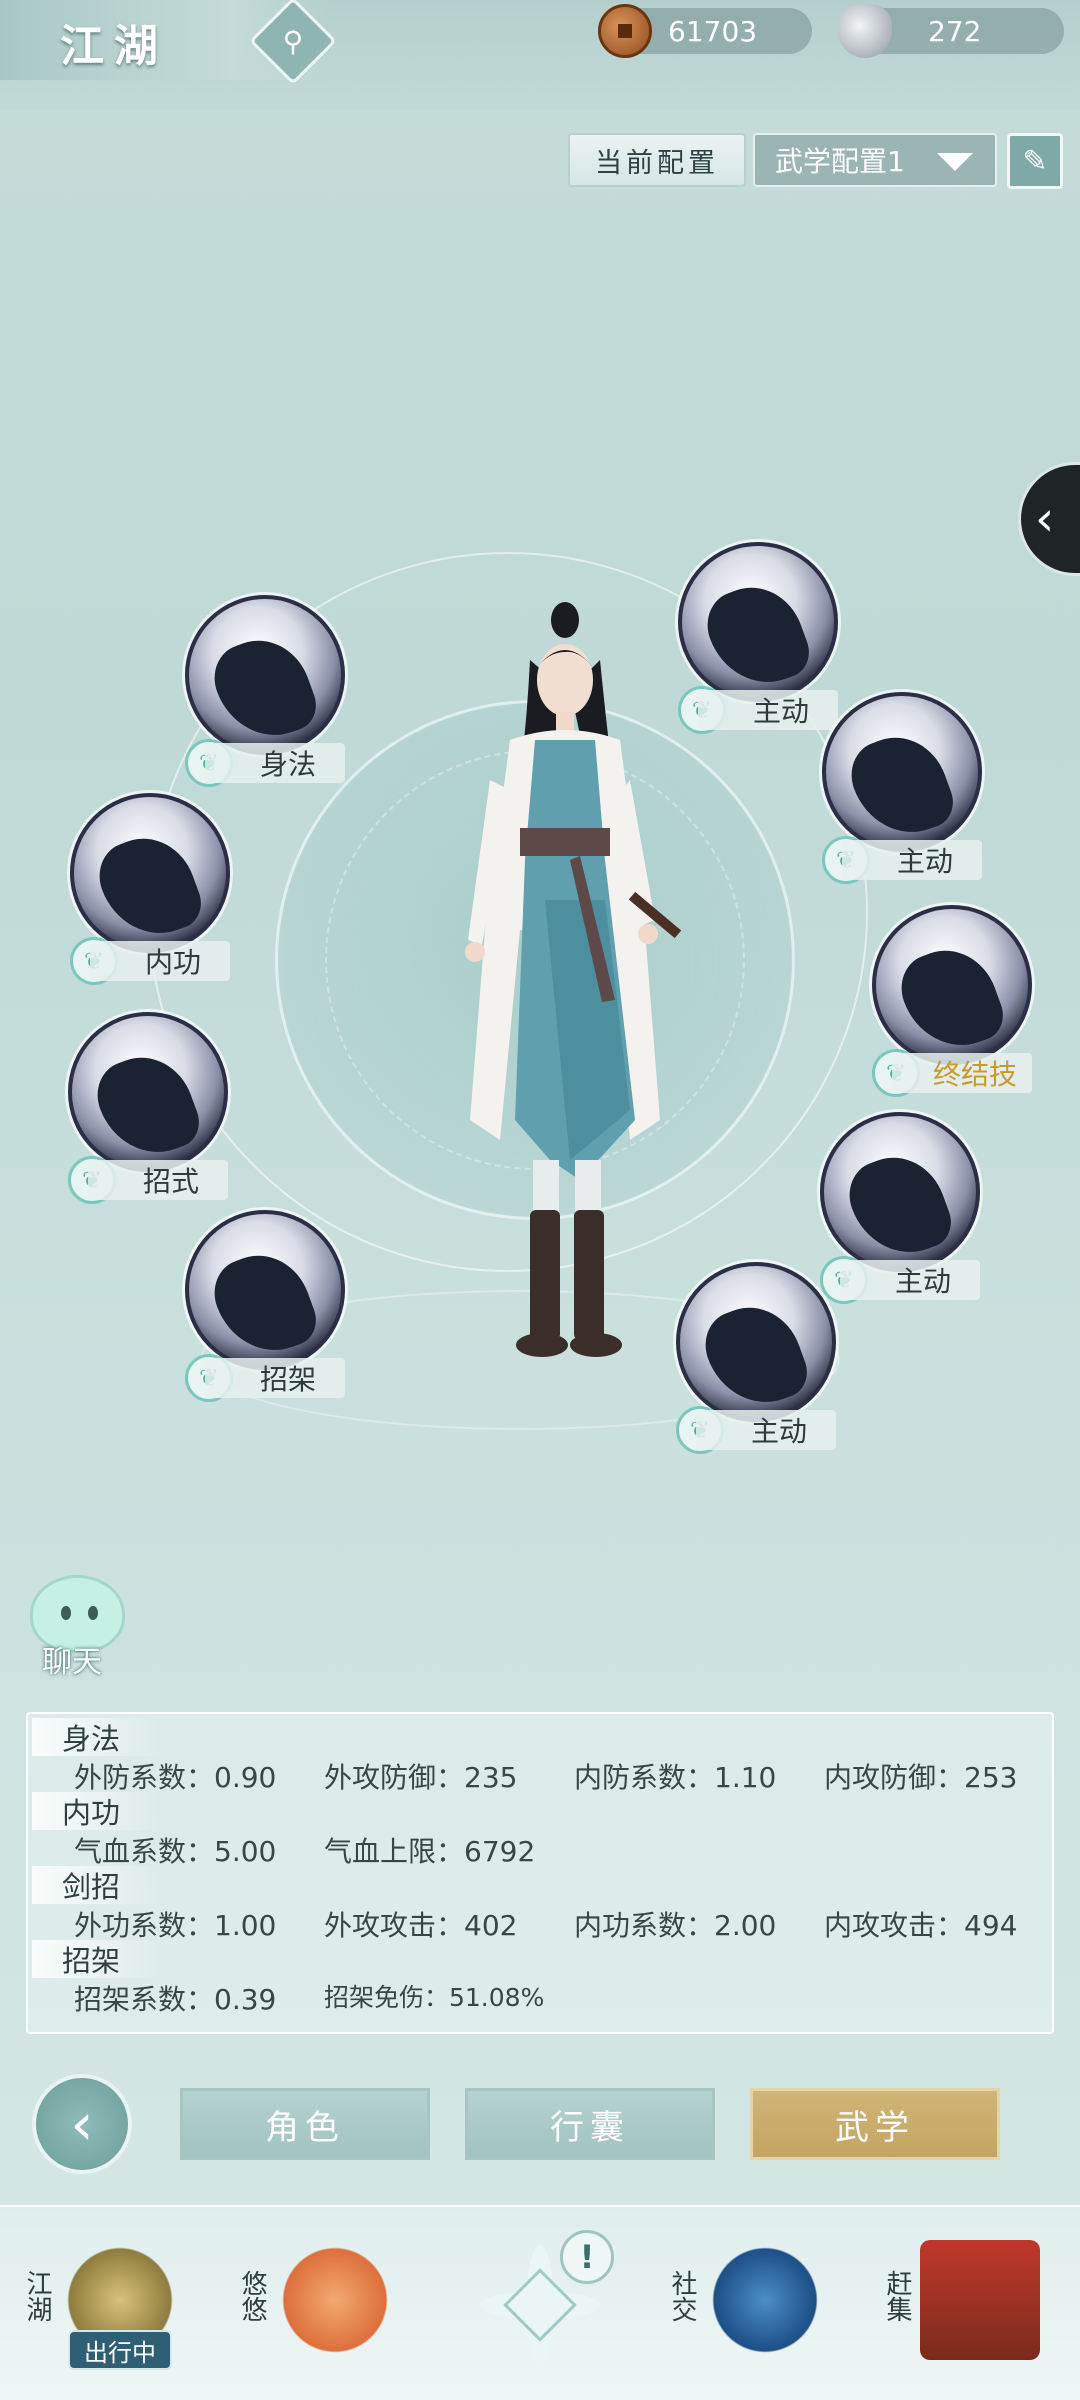  I want to click on chevron-left-icon: ‹, so click(1045, 519).